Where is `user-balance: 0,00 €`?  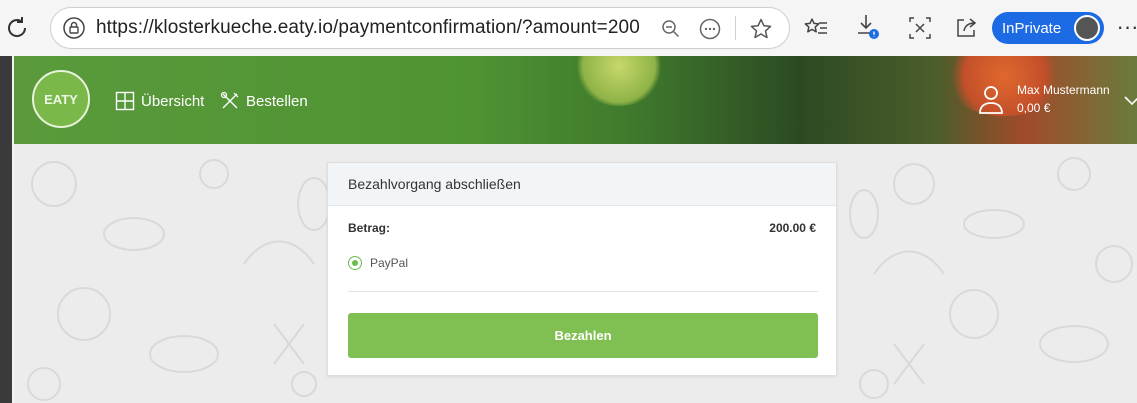
user-balance: 0,00 € is located at coordinates (1034, 108).